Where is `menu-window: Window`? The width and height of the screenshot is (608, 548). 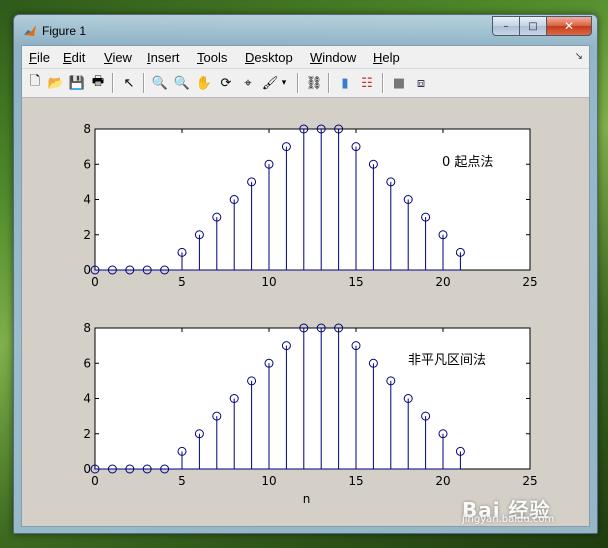 menu-window: Window is located at coordinates (333, 57).